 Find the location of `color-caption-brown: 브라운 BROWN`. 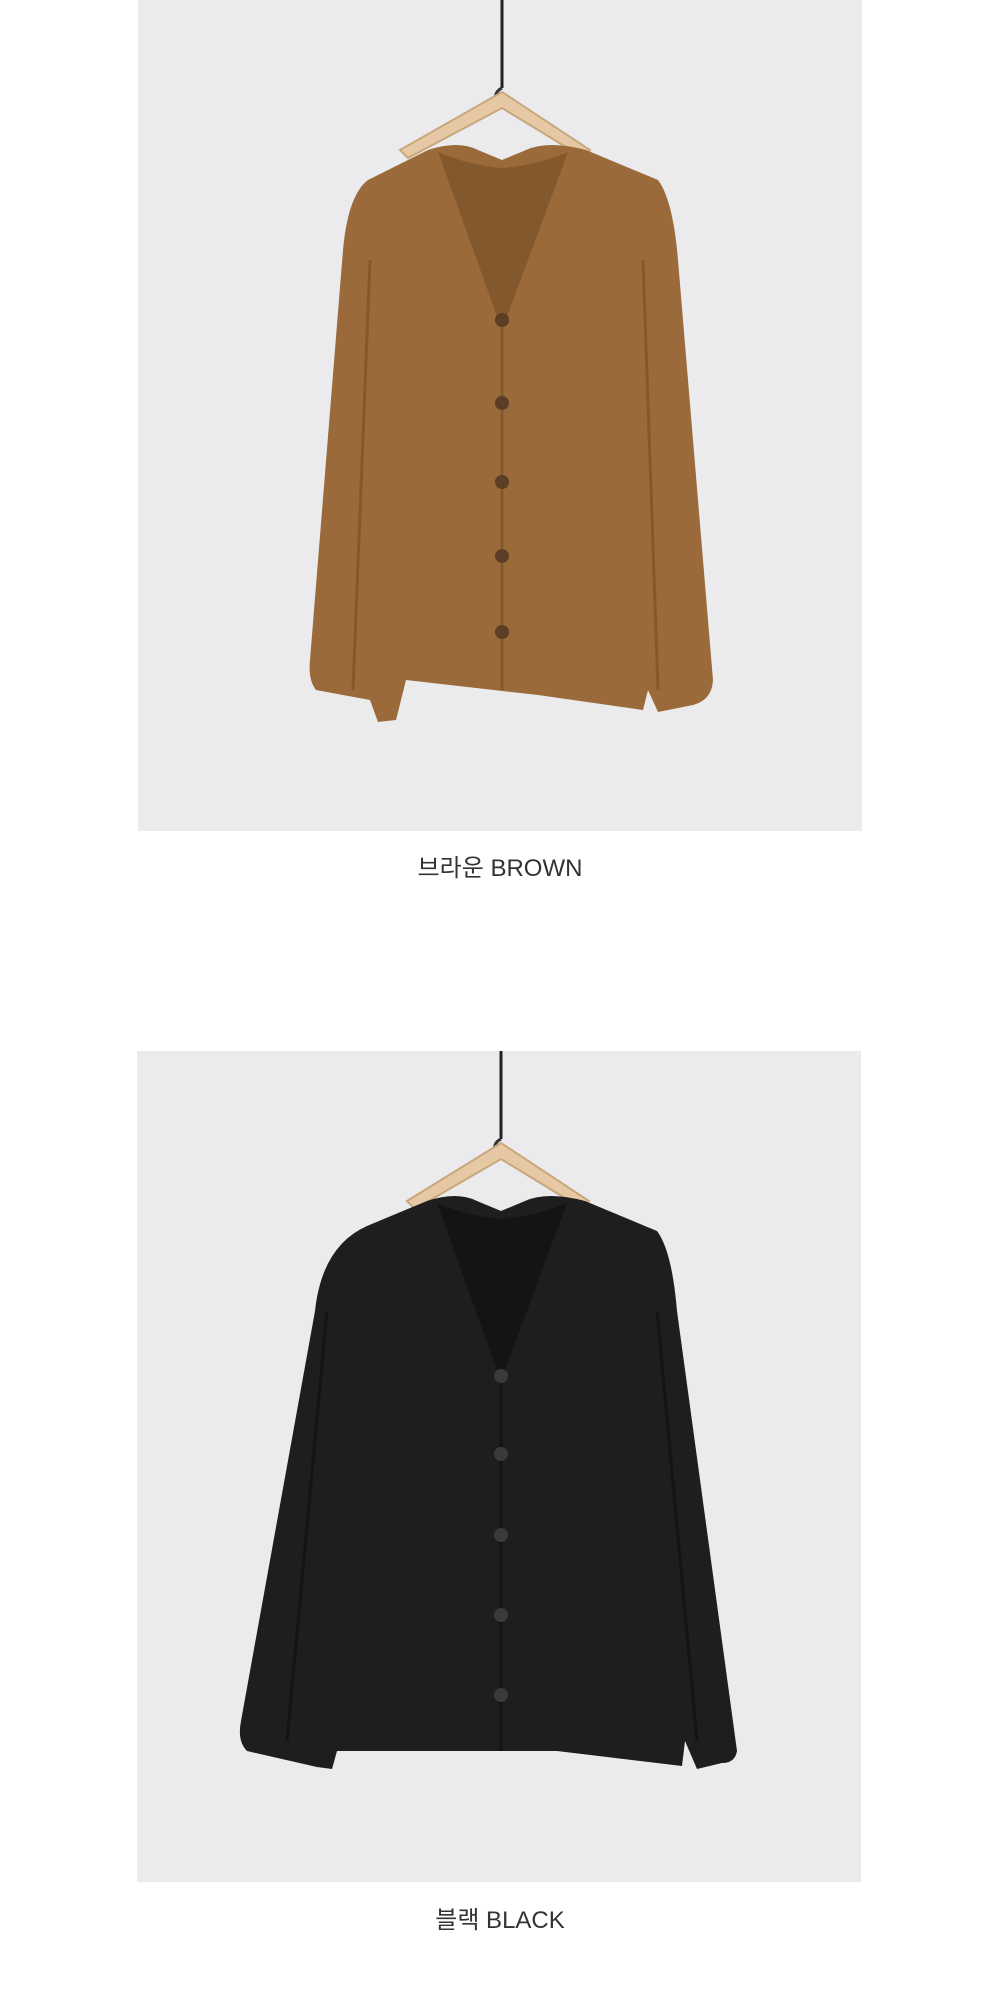

color-caption-brown: 브라운 BROWN is located at coordinates (500, 868).